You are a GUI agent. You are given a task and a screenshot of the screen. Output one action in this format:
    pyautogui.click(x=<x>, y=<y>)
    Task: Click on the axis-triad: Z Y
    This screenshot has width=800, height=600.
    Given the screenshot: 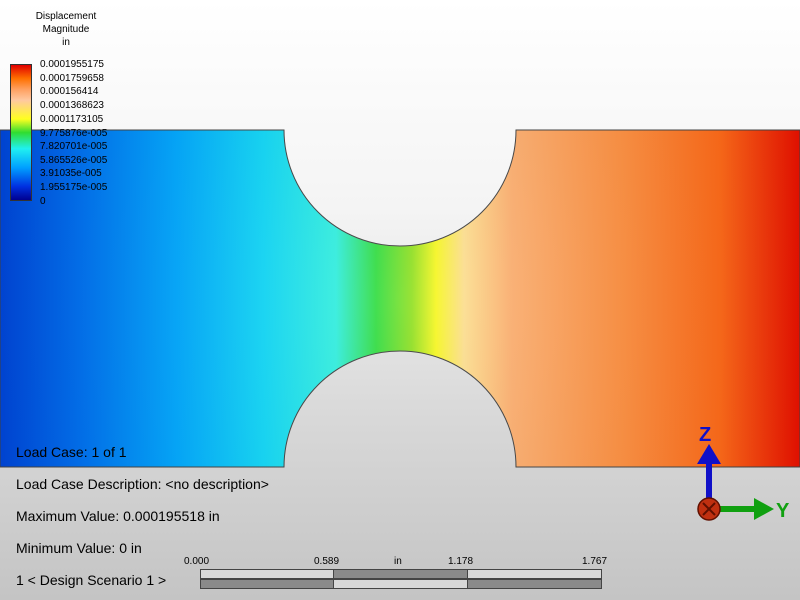 What is the action you would take?
    pyautogui.click(x=743, y=473)
    